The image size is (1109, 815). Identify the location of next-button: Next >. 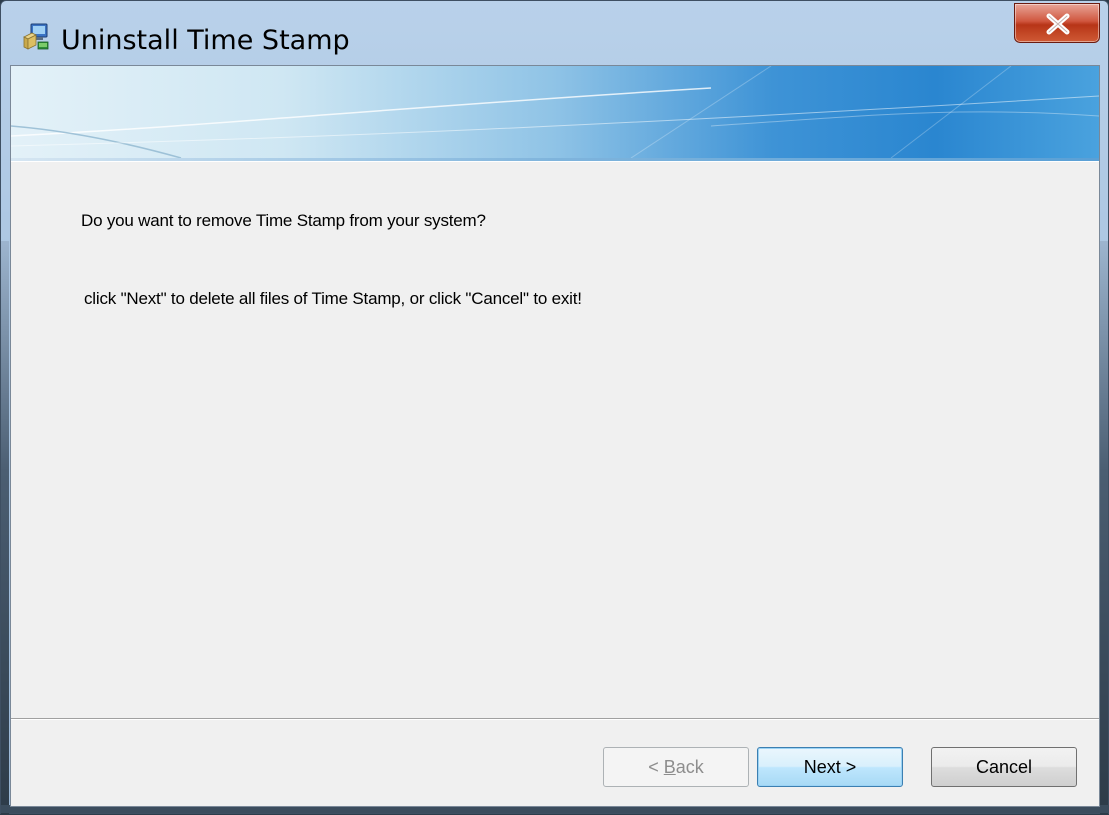
(830, 767).